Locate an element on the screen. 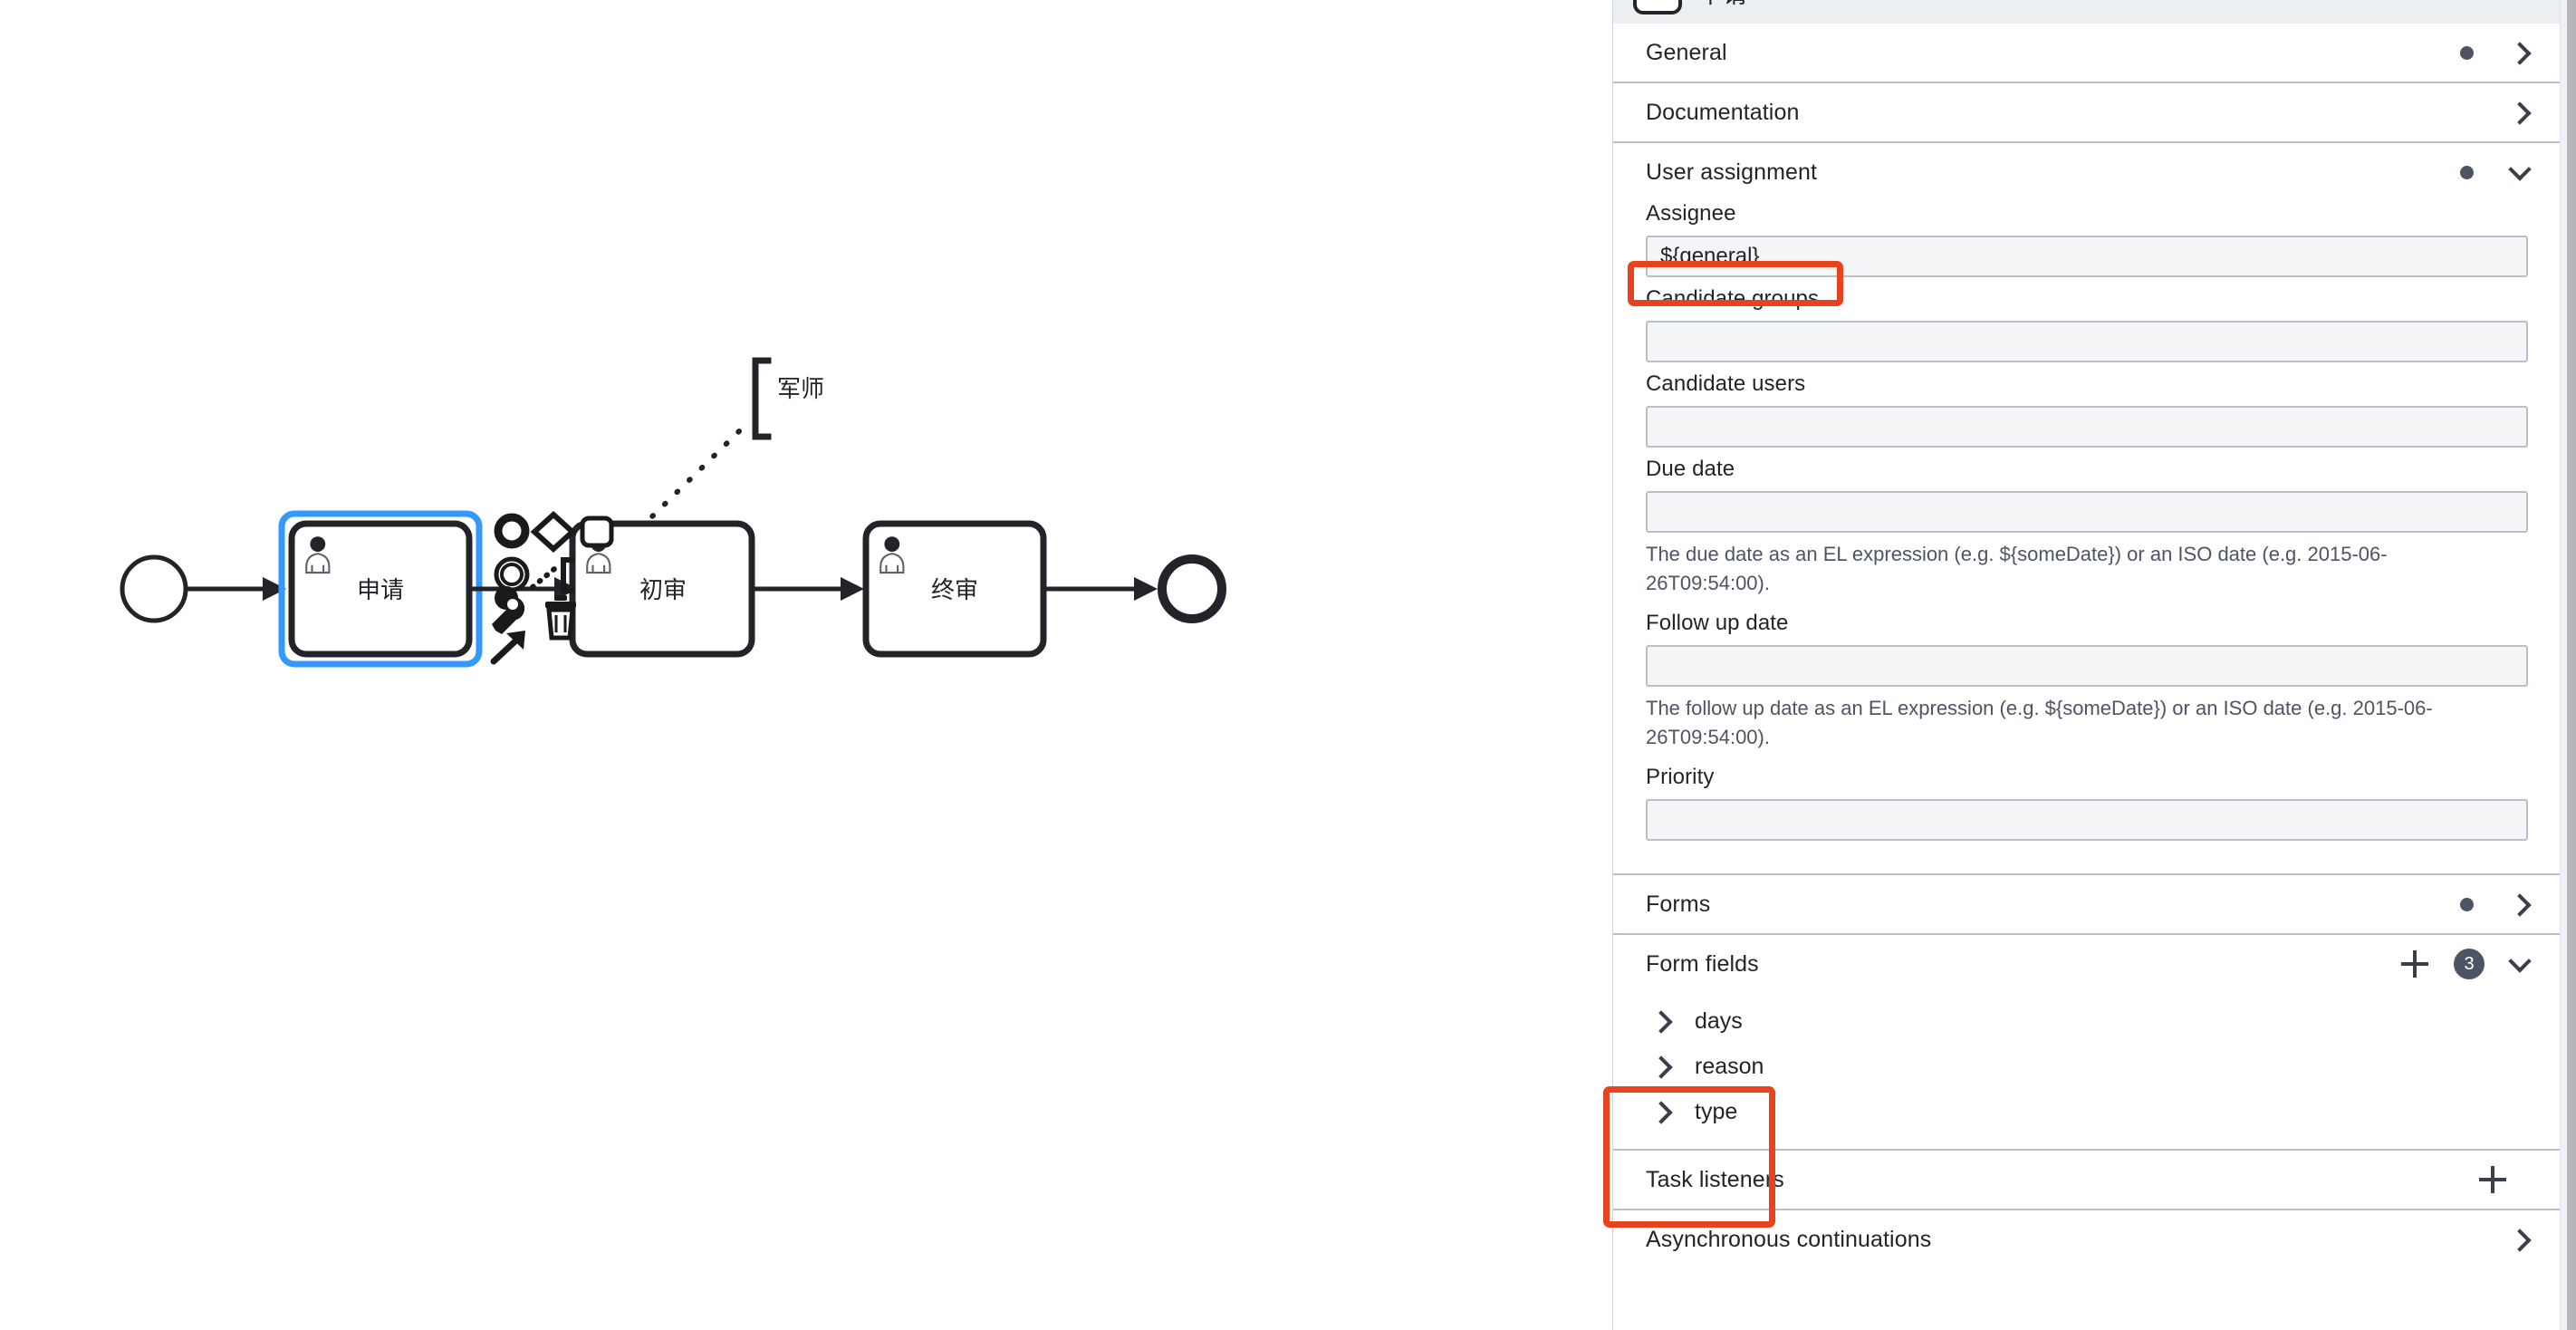  group-async-continuations: Asynchronous continuations is located at coordinates (2087, 1239).